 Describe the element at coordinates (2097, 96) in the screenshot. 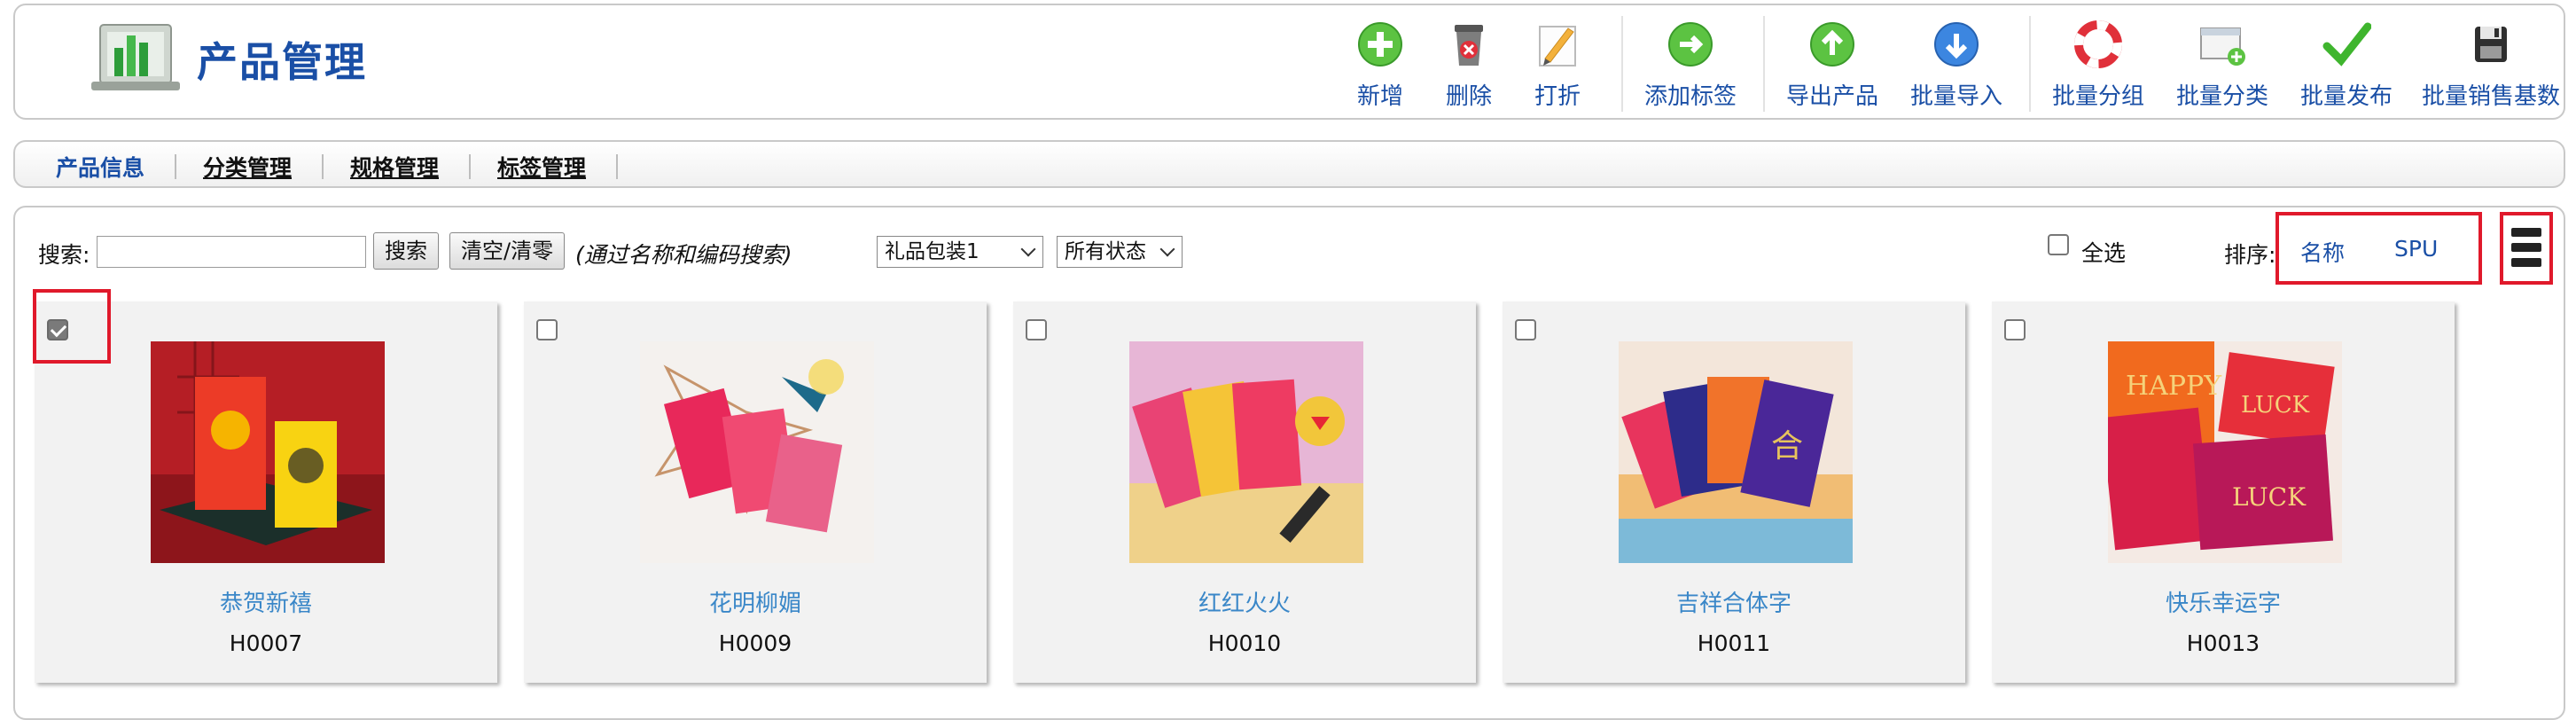

I see `bulk-group-button-label: 批量分组` at that location.